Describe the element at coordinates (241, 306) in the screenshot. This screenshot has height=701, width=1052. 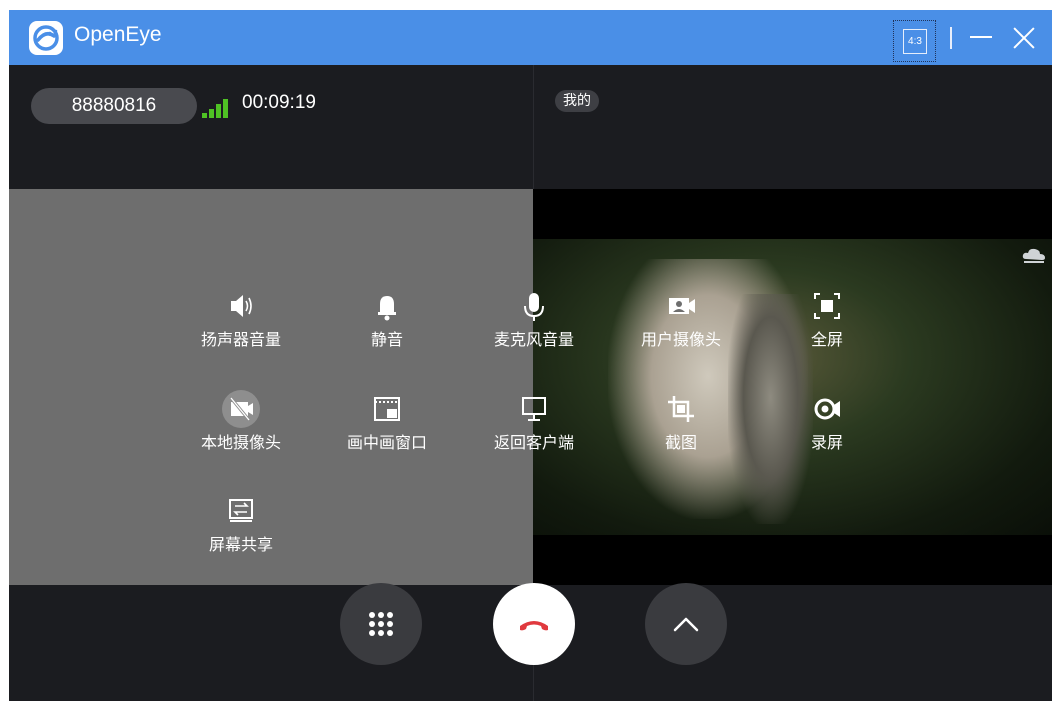
I see `speaker-volume-icon` at that location.